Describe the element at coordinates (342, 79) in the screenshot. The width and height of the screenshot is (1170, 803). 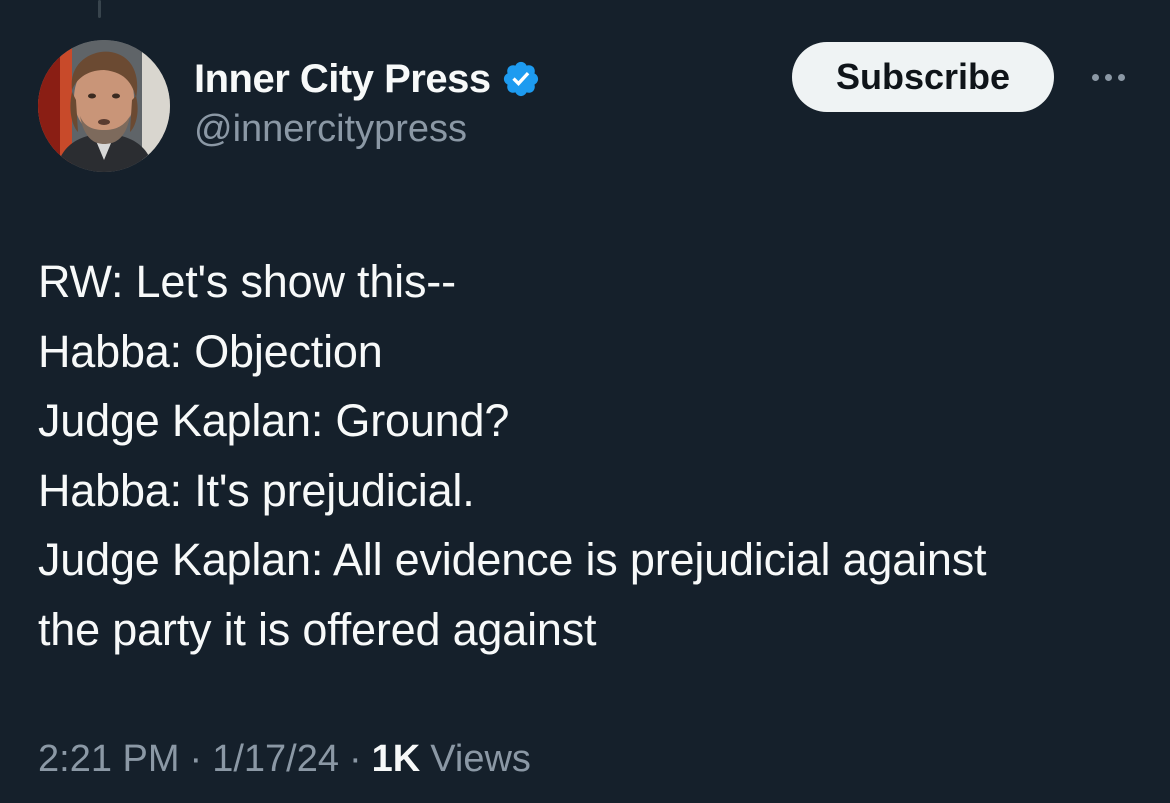
I see `author-display-name: Inner City Press` at that location.